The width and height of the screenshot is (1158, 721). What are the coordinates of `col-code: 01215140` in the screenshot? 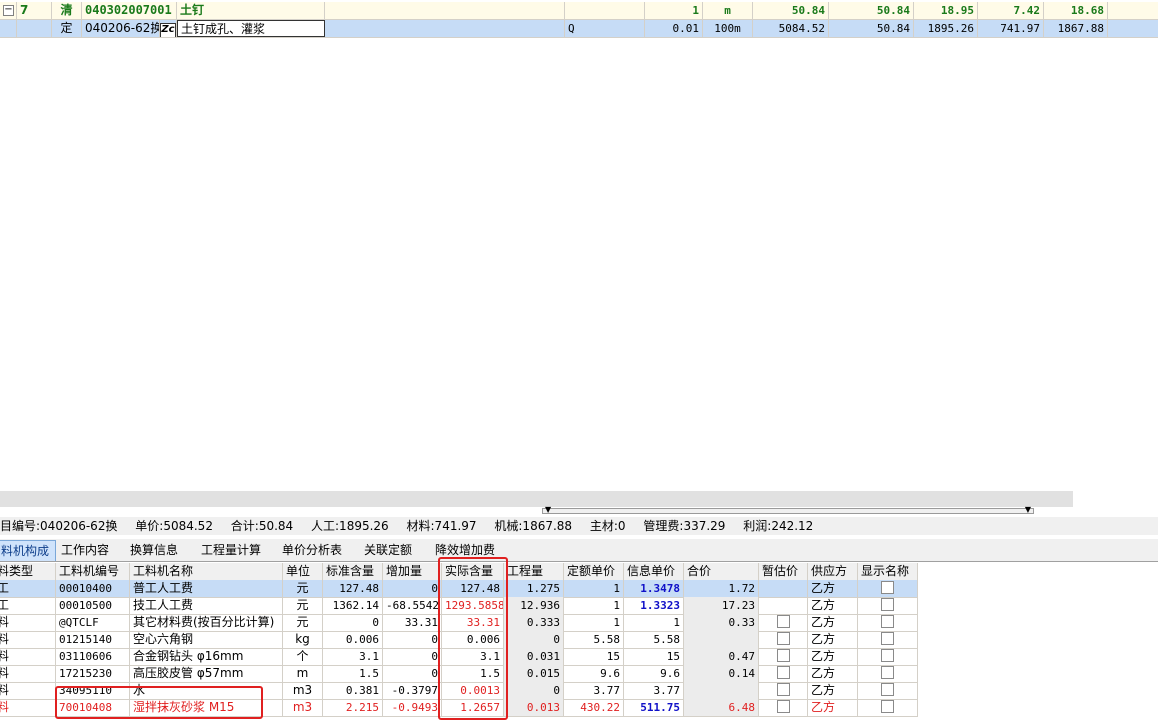 It's located at (93, 639).